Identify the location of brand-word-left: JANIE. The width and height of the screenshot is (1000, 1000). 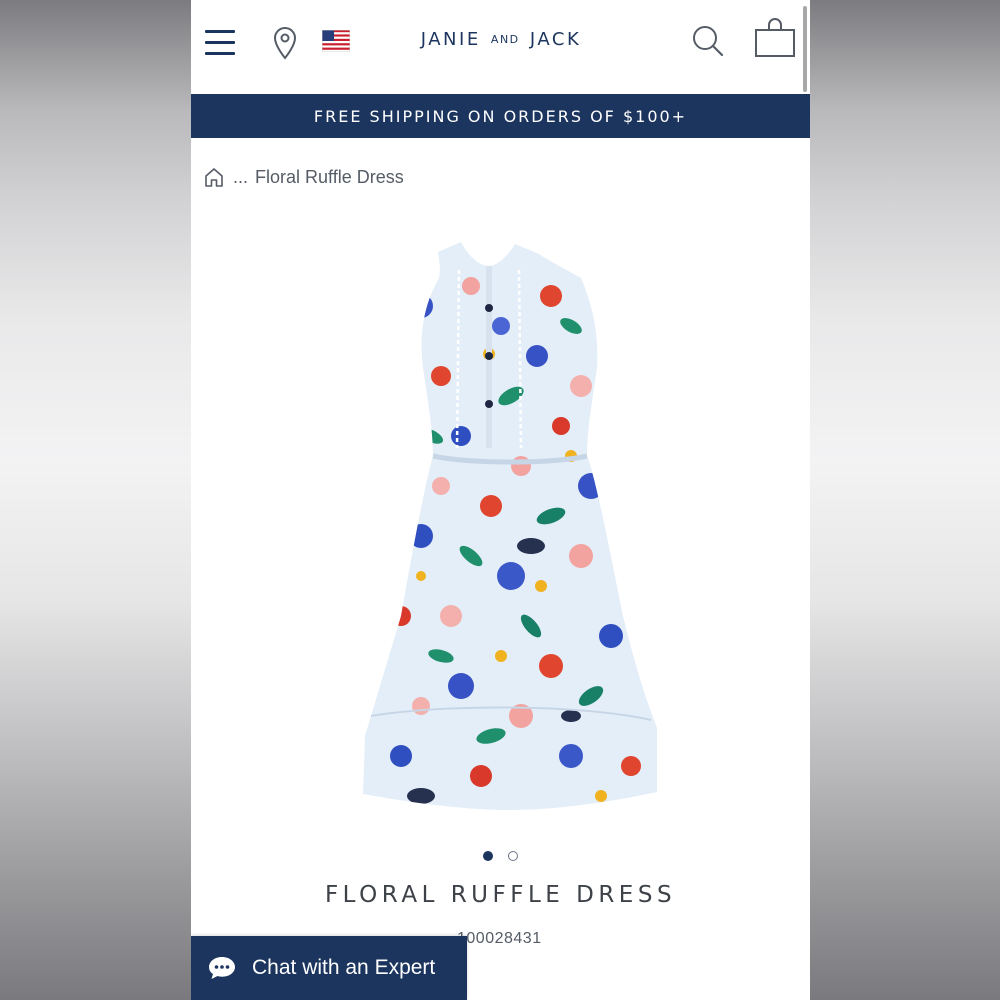
(450, 39).